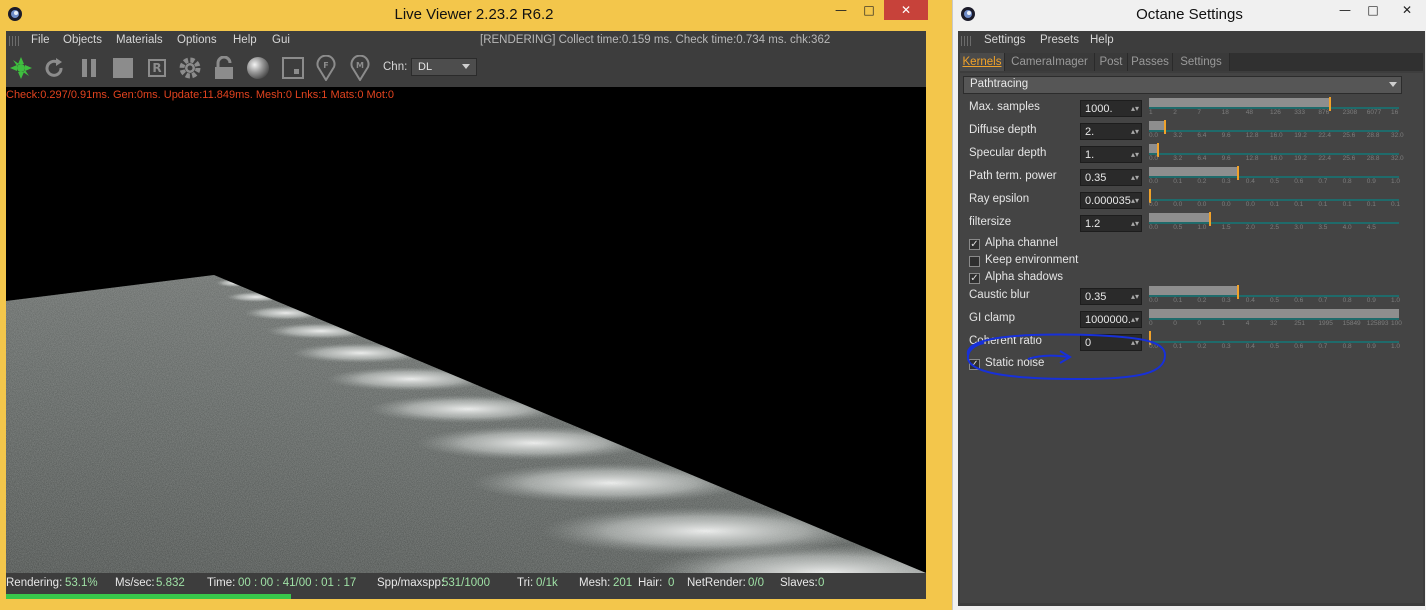 Image resolution: width=1426 pixels, height=610 pixels. I want to click on diffuse-depth-slider: 0.0 3.2 6.4 9.6 12.8 16.0 19.2 22.4 25.6 28.8 32.0, so click(1276, 129).